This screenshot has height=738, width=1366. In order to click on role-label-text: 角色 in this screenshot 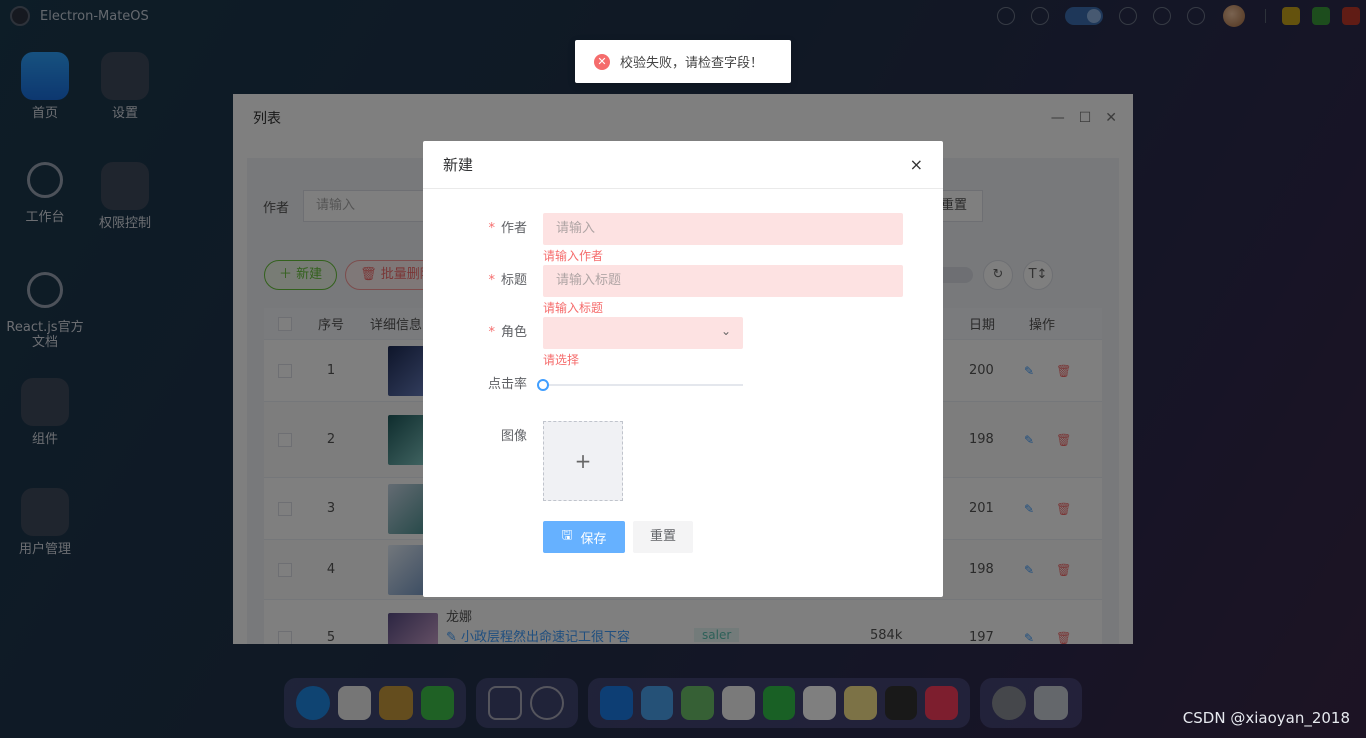, I will do `click(513, 332)`.